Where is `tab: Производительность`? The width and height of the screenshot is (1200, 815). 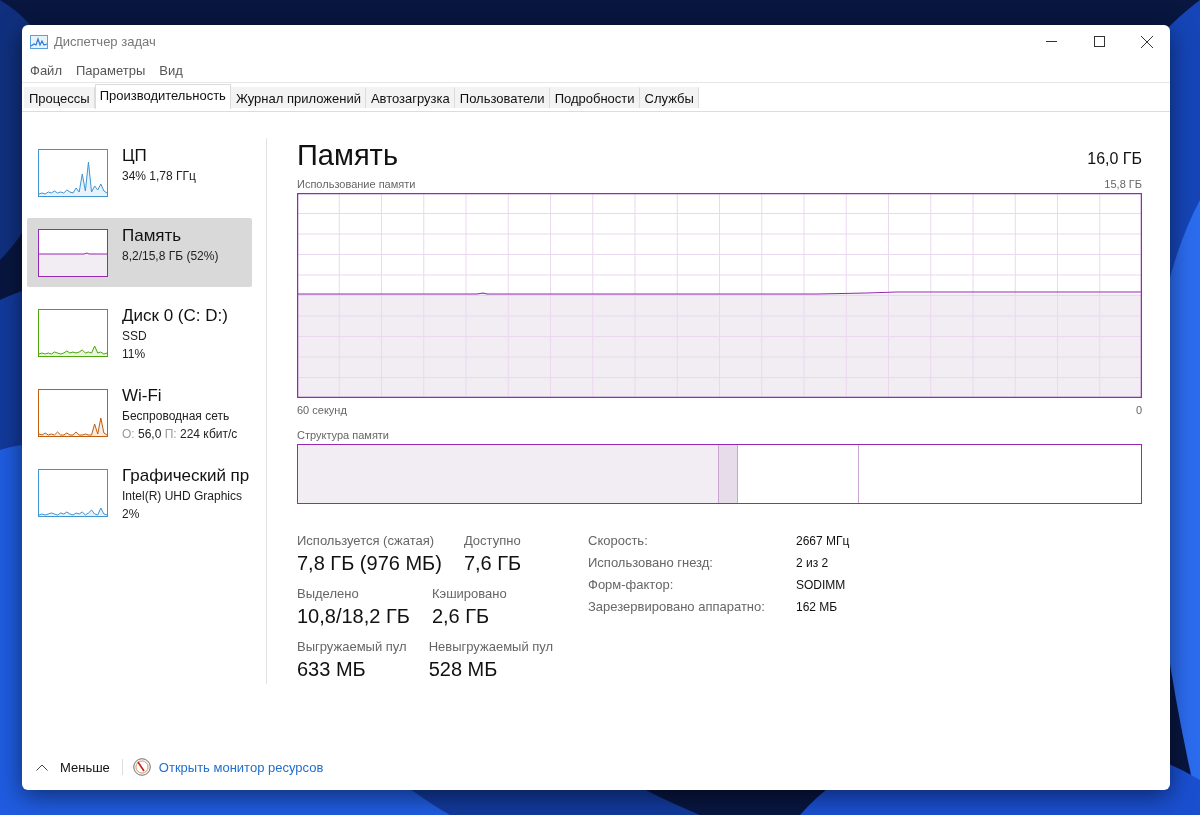 tab: Производительность is located at coordinates (162, 96).